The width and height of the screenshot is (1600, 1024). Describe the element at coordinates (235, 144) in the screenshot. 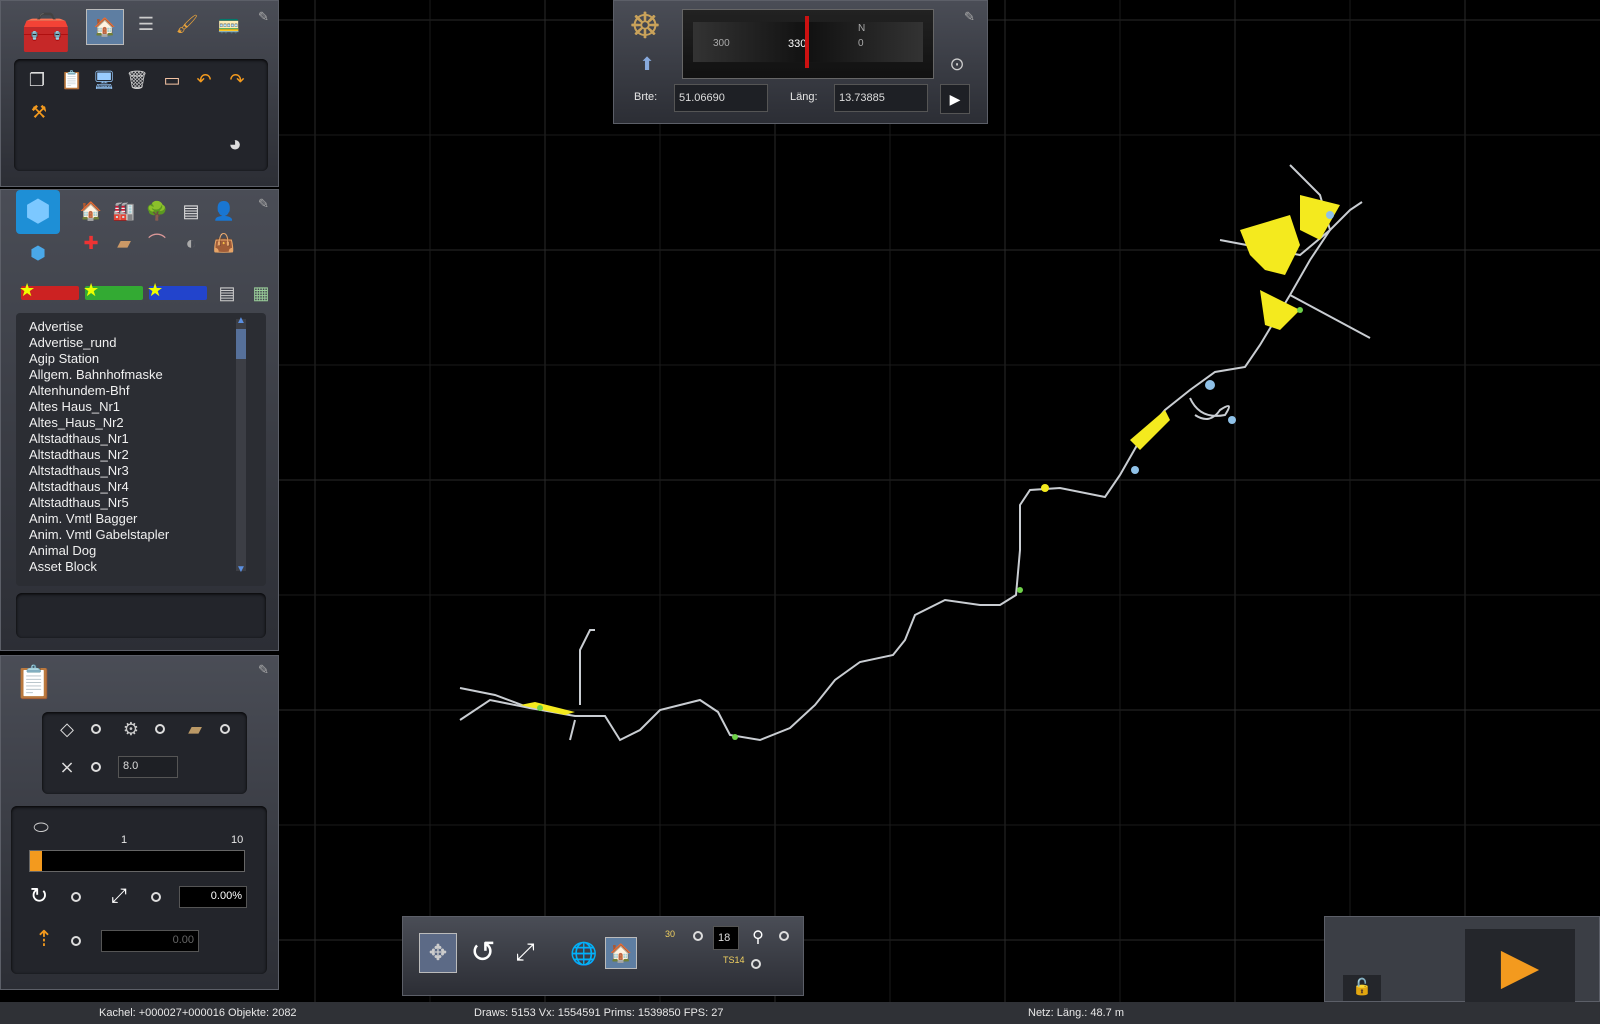

I see `brush-size-icon: ◕` at that location.